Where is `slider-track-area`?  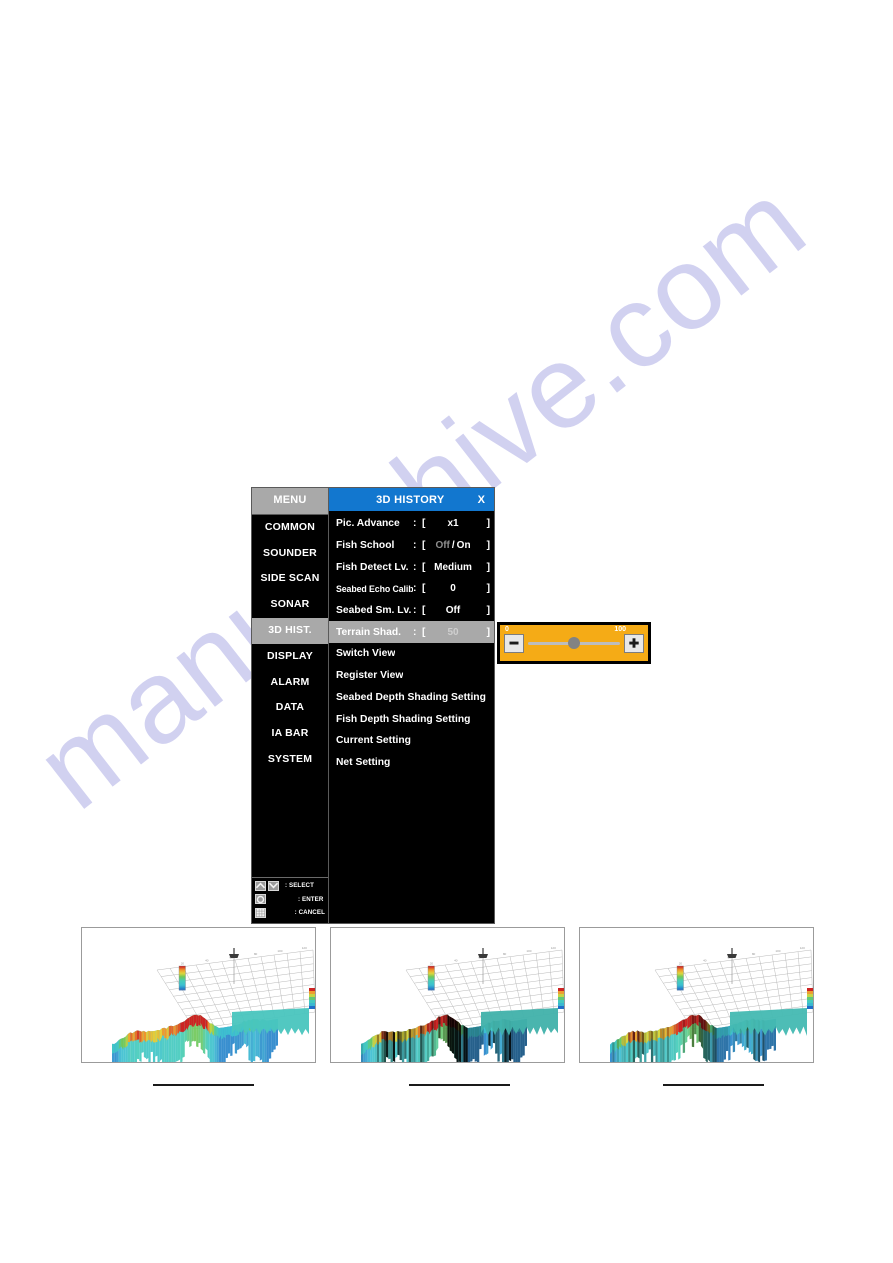
slider-track-area is located at coordinates (574, 643).